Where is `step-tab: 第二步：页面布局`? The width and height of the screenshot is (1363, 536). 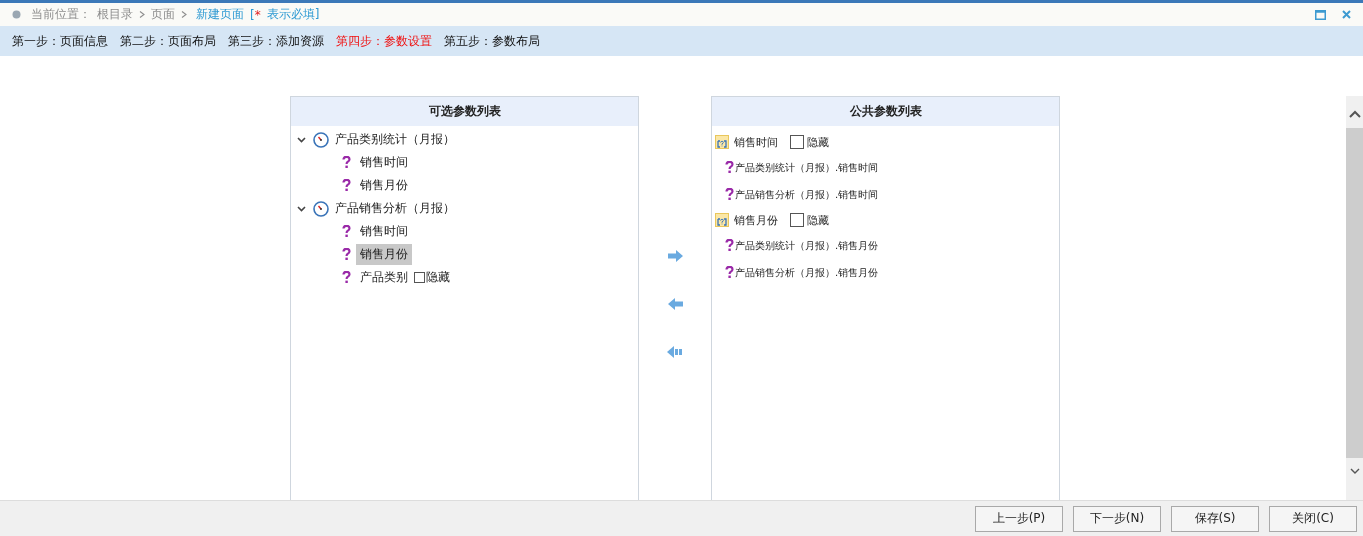
step-tab: 第二步：页面布局 is located at coordinates (168, 41).